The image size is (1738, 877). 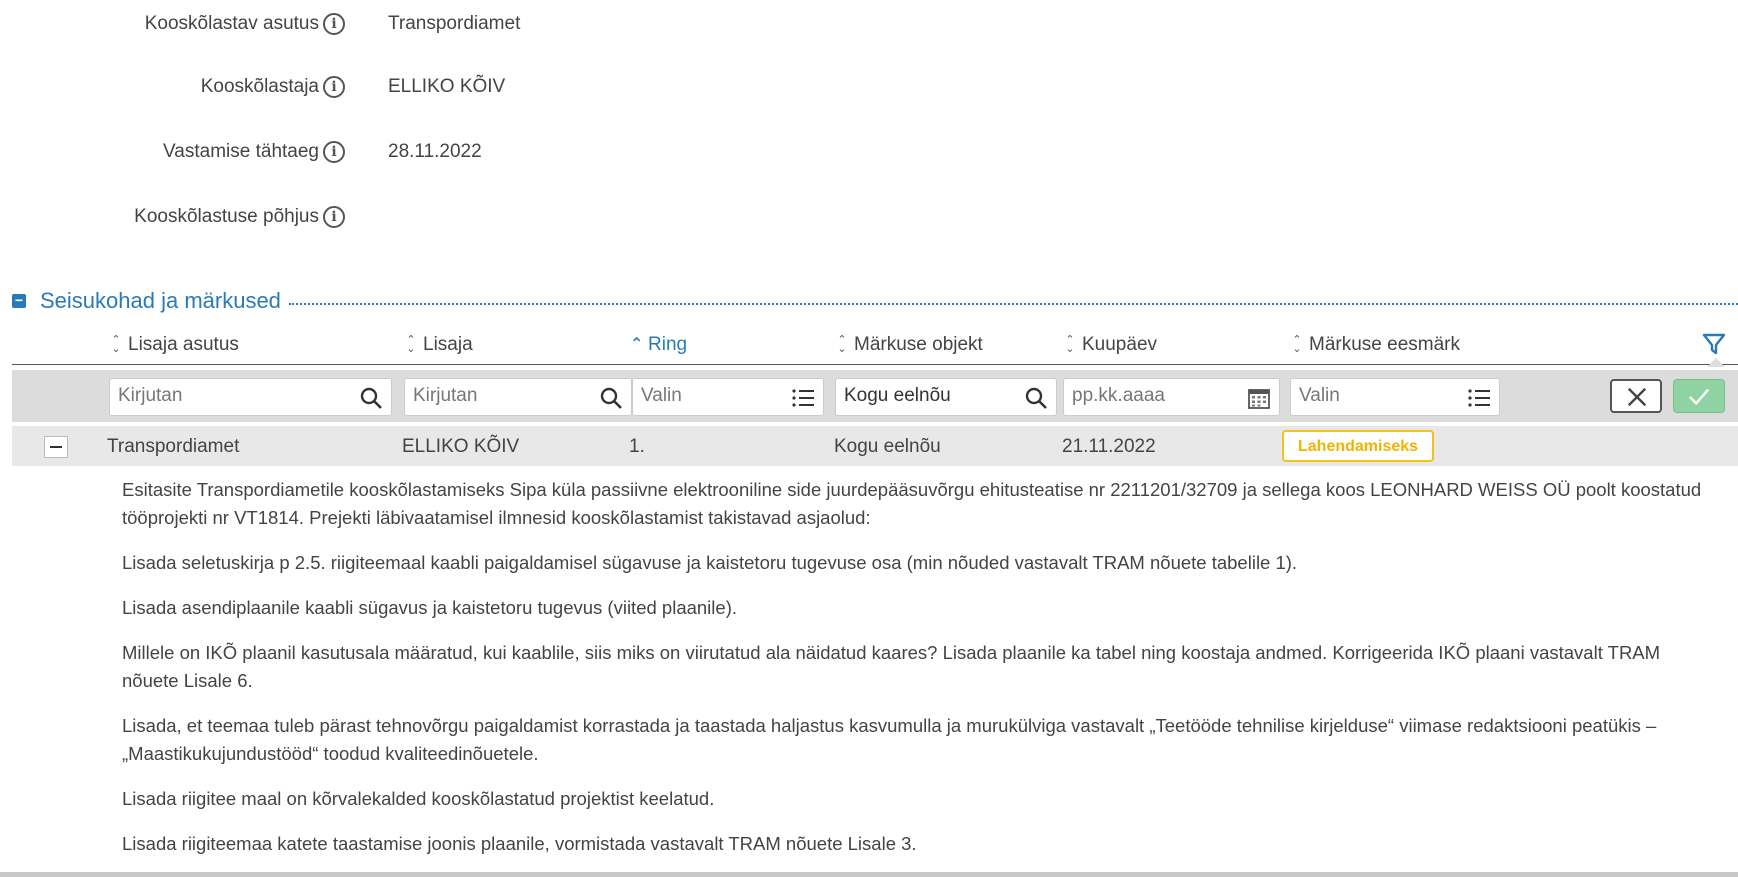 I want to click on filter-eesmark, so click(x=1395, y=397).